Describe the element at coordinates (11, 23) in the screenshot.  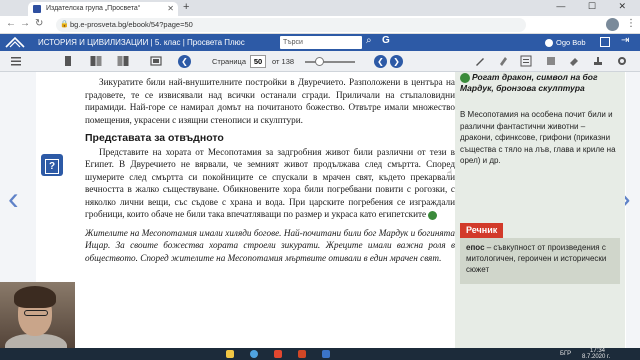
I see `back-button: ←` at that location.